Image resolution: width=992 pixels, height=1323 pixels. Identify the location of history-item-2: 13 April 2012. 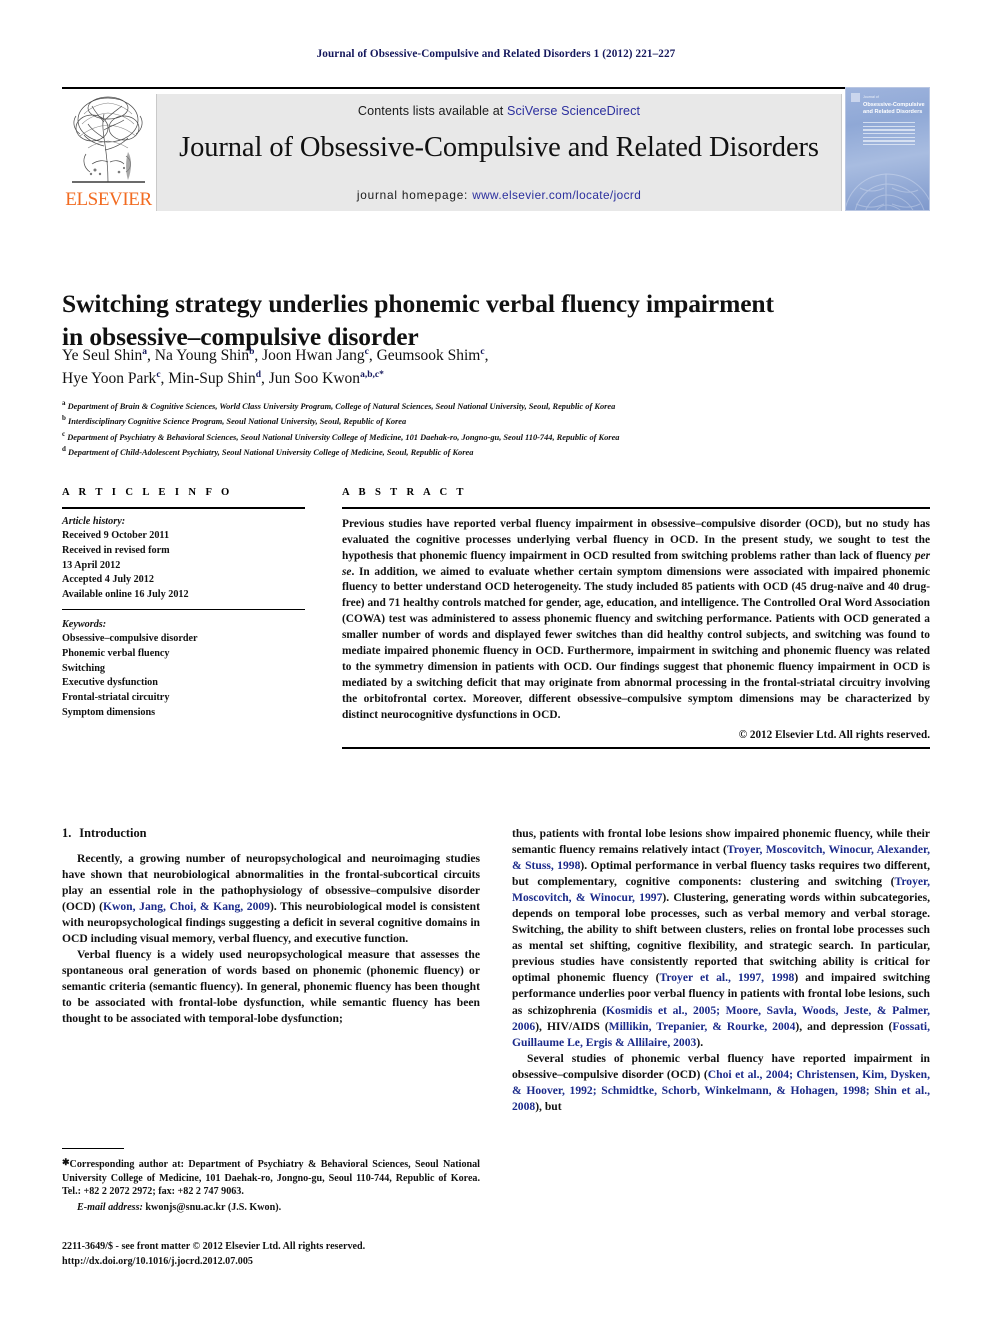
(91, 565).